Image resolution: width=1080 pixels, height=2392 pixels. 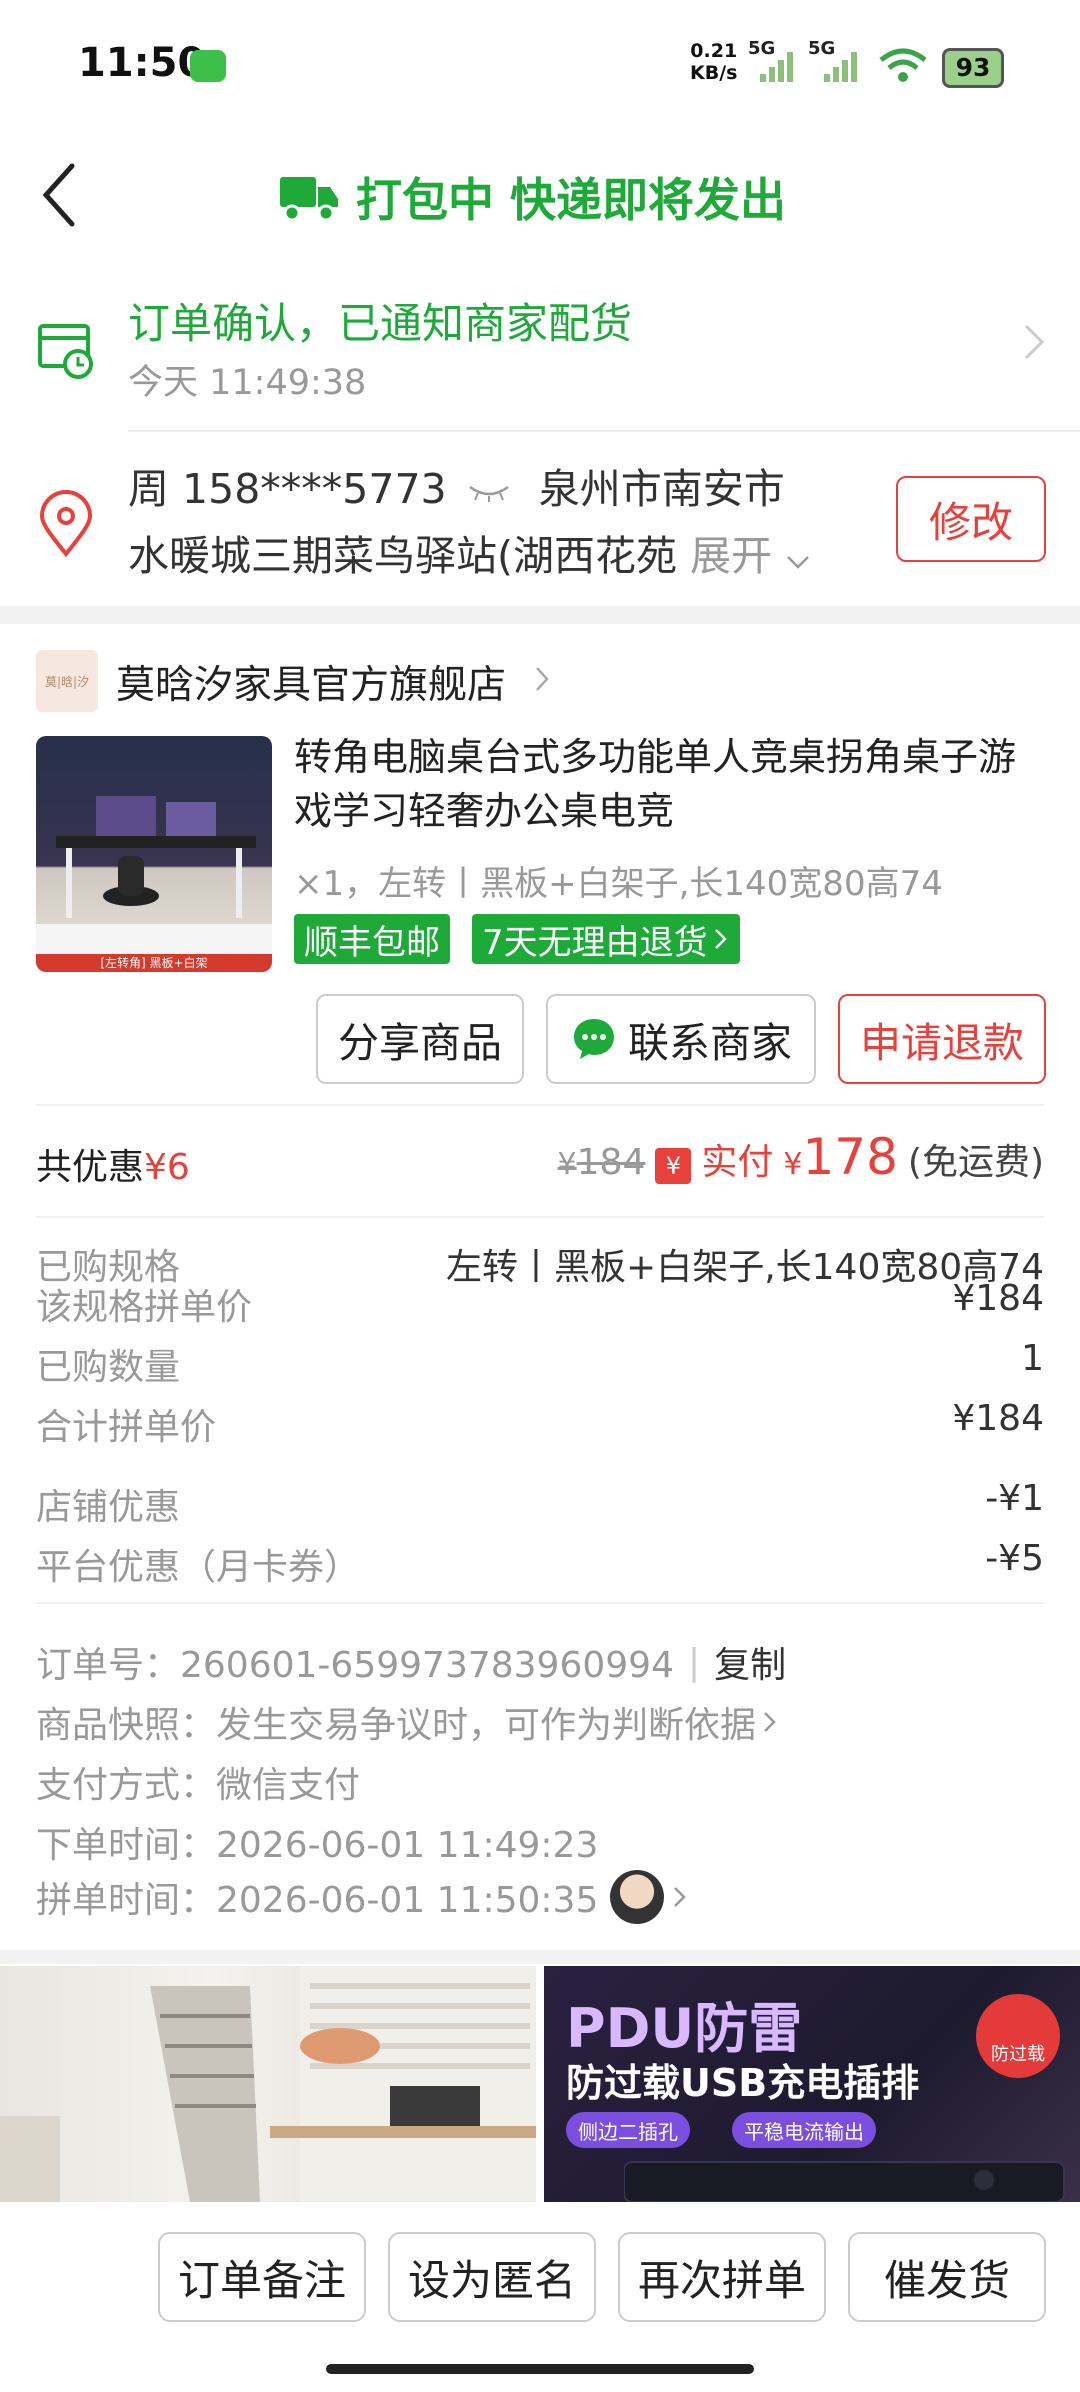 What do you see at coordinates (65, 351) in the screenshot?
I see `order-clock-icon` at bounding box center [65, 351].